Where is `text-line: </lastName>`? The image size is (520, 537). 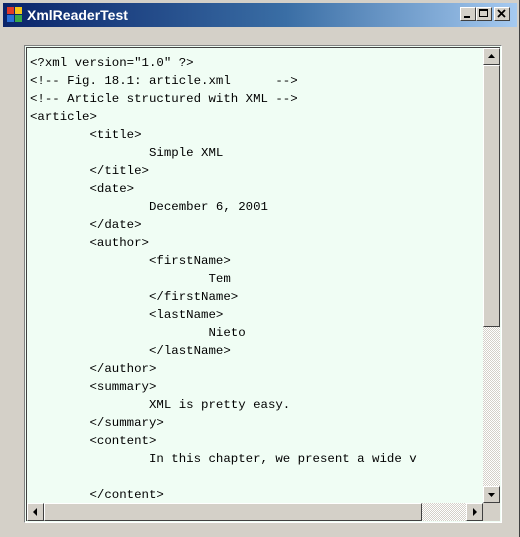 text-line: </lastName> is located at coordinates (130, 351).